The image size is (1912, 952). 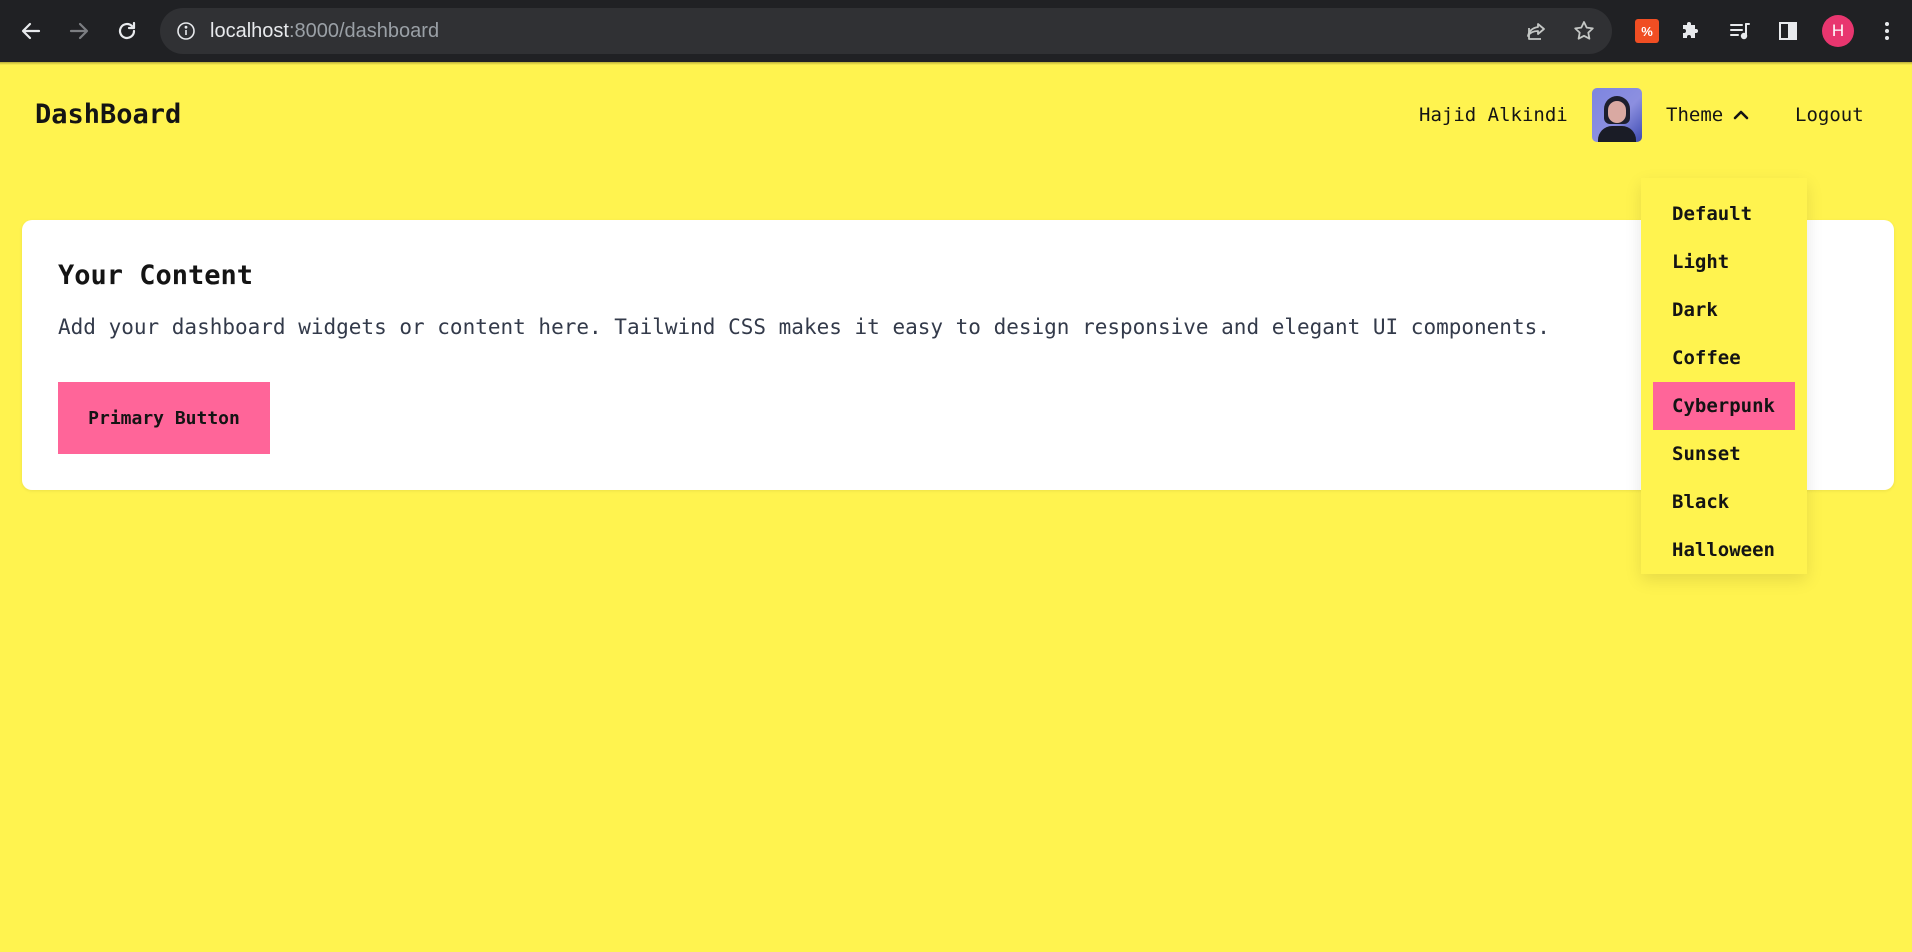 I want to click on theme-option-default: Default, so click(x=1724, y=214).